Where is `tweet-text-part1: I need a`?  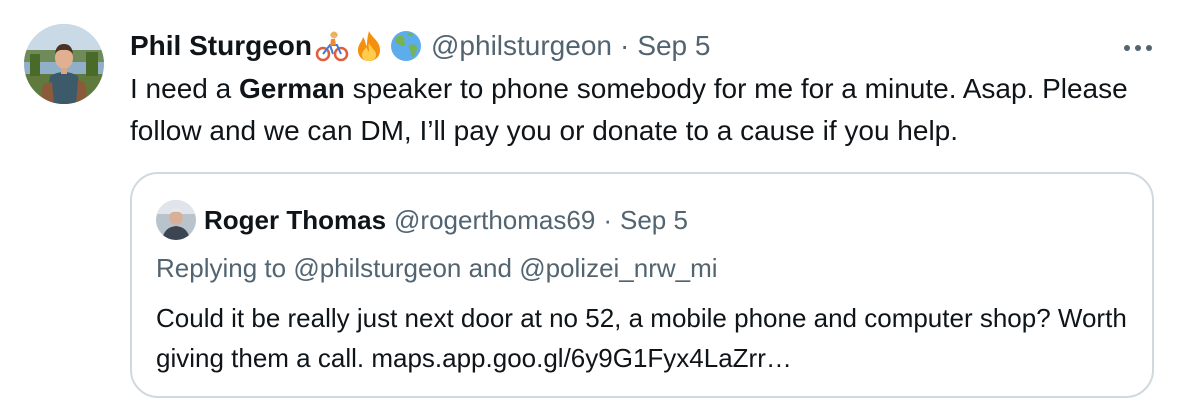 tweet-text-part1: I need a is located at coordinates (184, 88).